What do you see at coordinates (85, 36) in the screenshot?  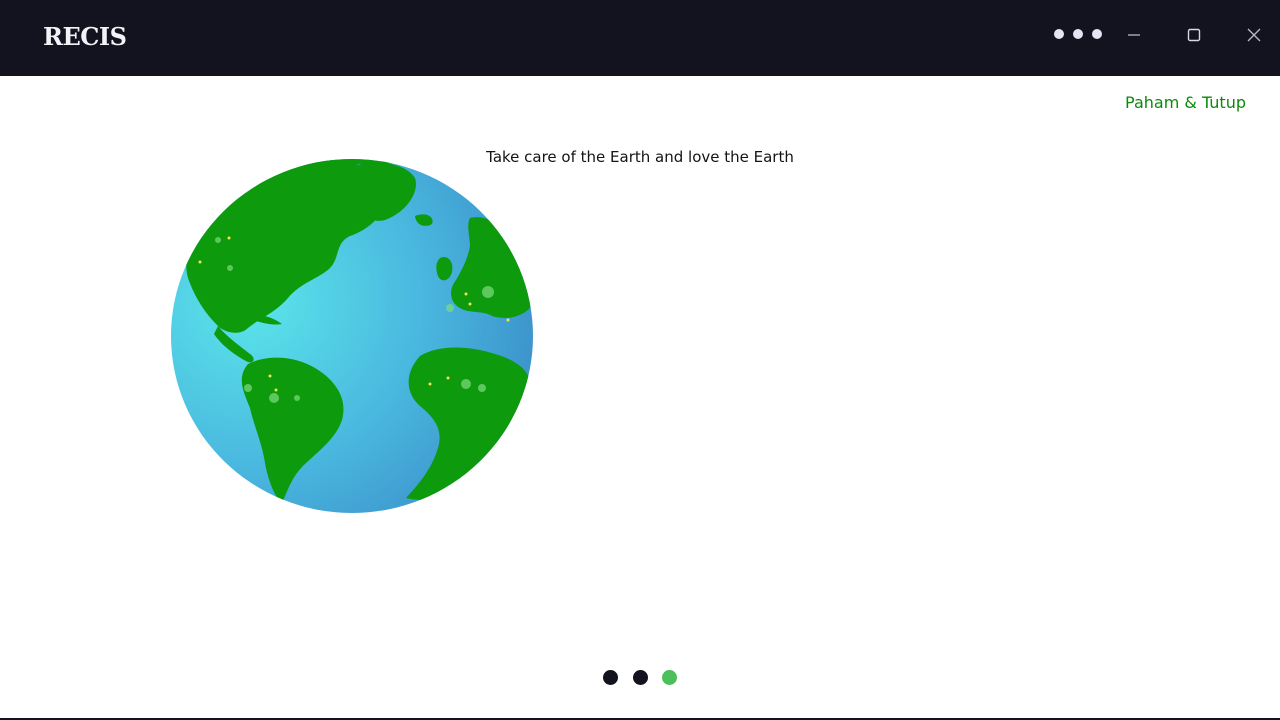 I see `app-title: RECIS` at bounding box center [85, 36].